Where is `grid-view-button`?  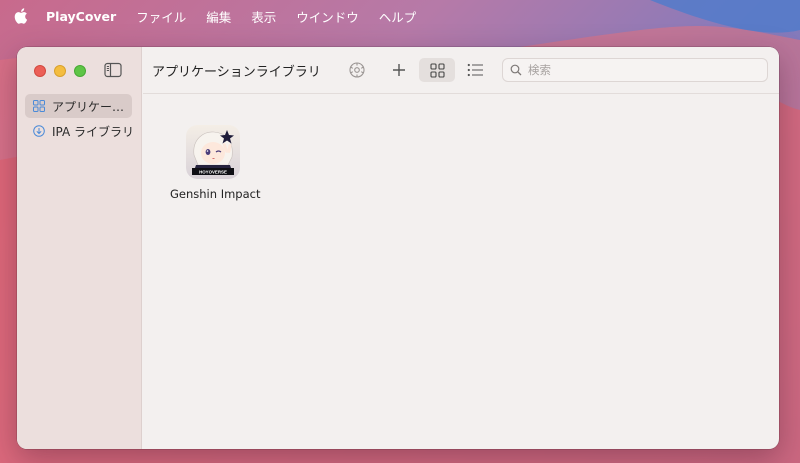
grid-view-button is located at coordinates (437, 70).